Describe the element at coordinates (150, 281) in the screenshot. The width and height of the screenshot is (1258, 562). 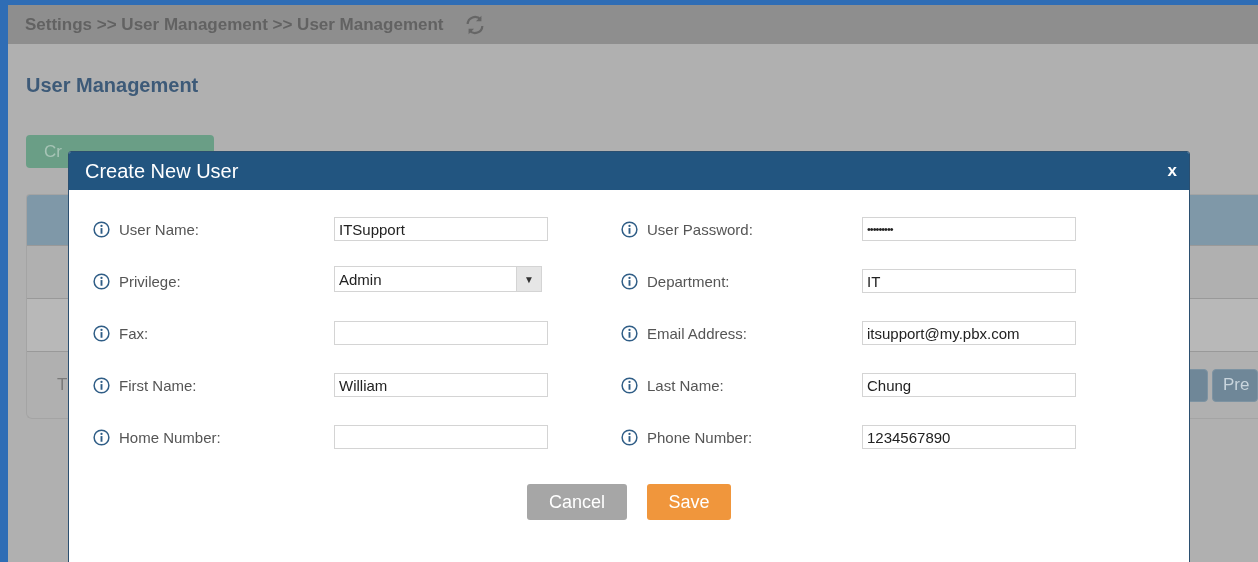
I see `field-label: Privilege:` at that location.